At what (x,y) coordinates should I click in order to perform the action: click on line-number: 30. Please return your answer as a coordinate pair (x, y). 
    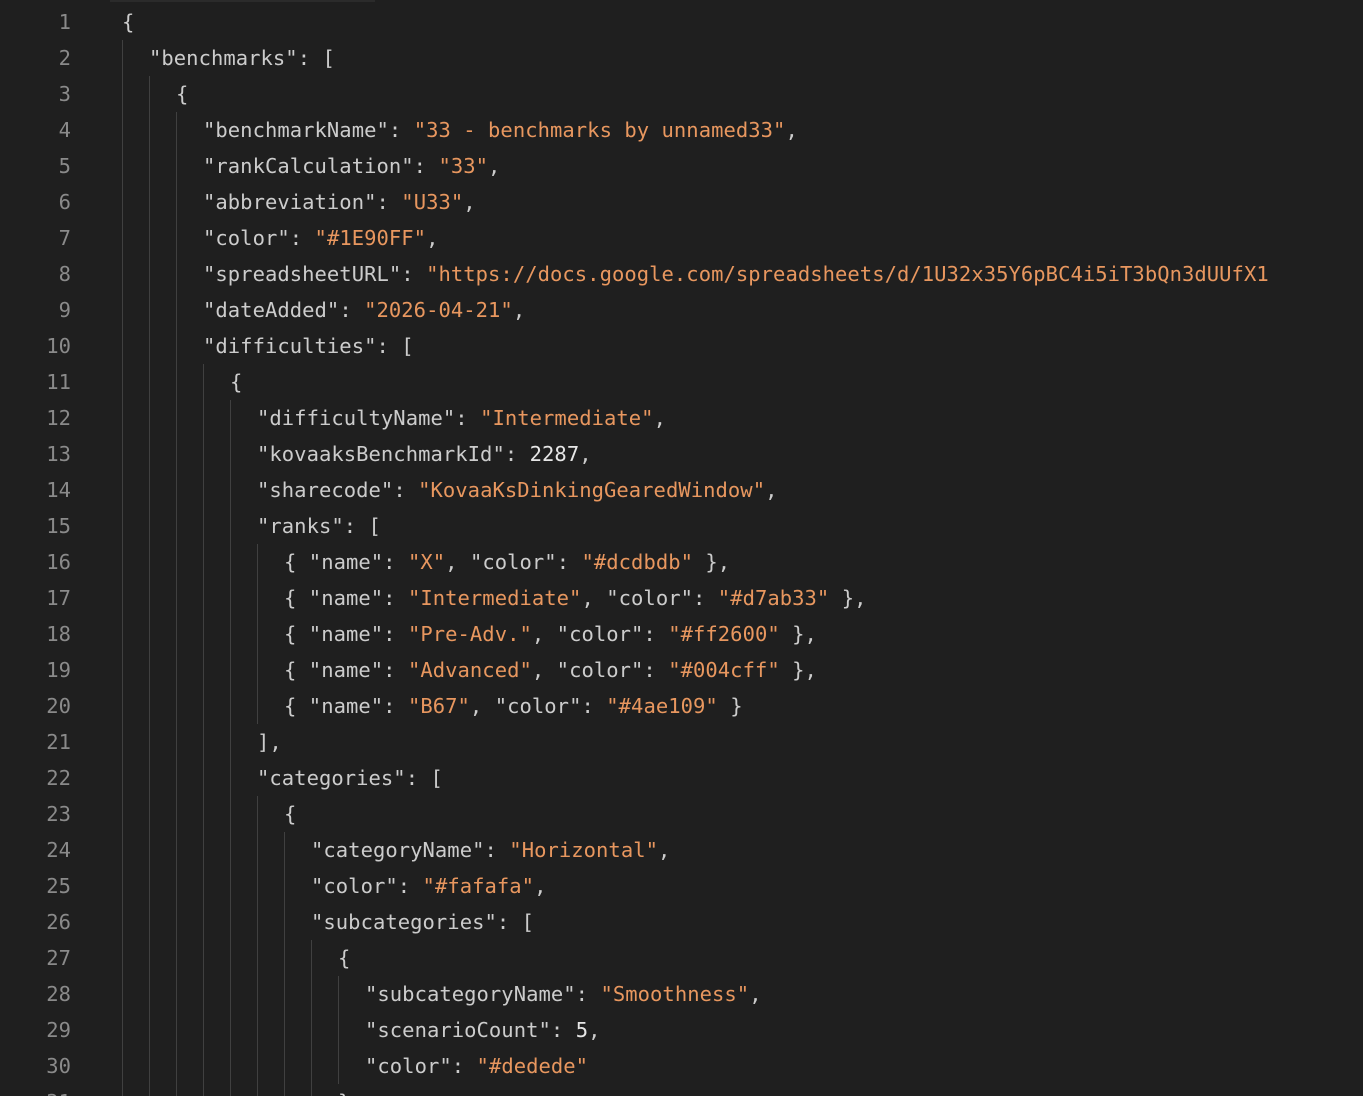
    Looking at the image, I should click on (58, 1066).